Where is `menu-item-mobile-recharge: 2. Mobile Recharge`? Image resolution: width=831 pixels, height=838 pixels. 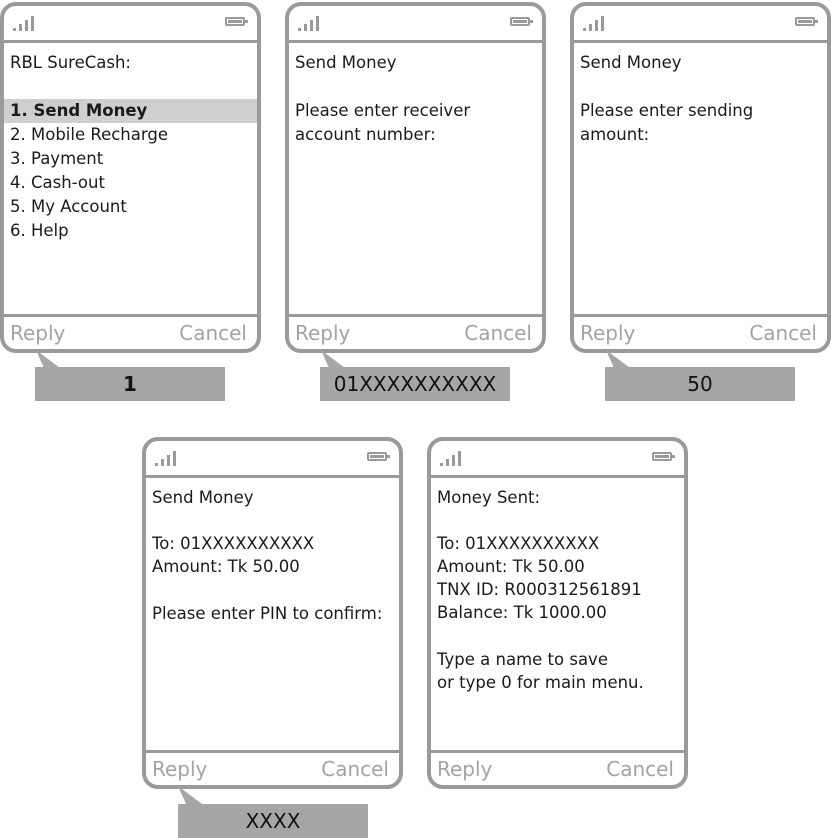 menu-item-mobile-recharge: 2. Mobile Recharge is located at coordinates (89, 135).